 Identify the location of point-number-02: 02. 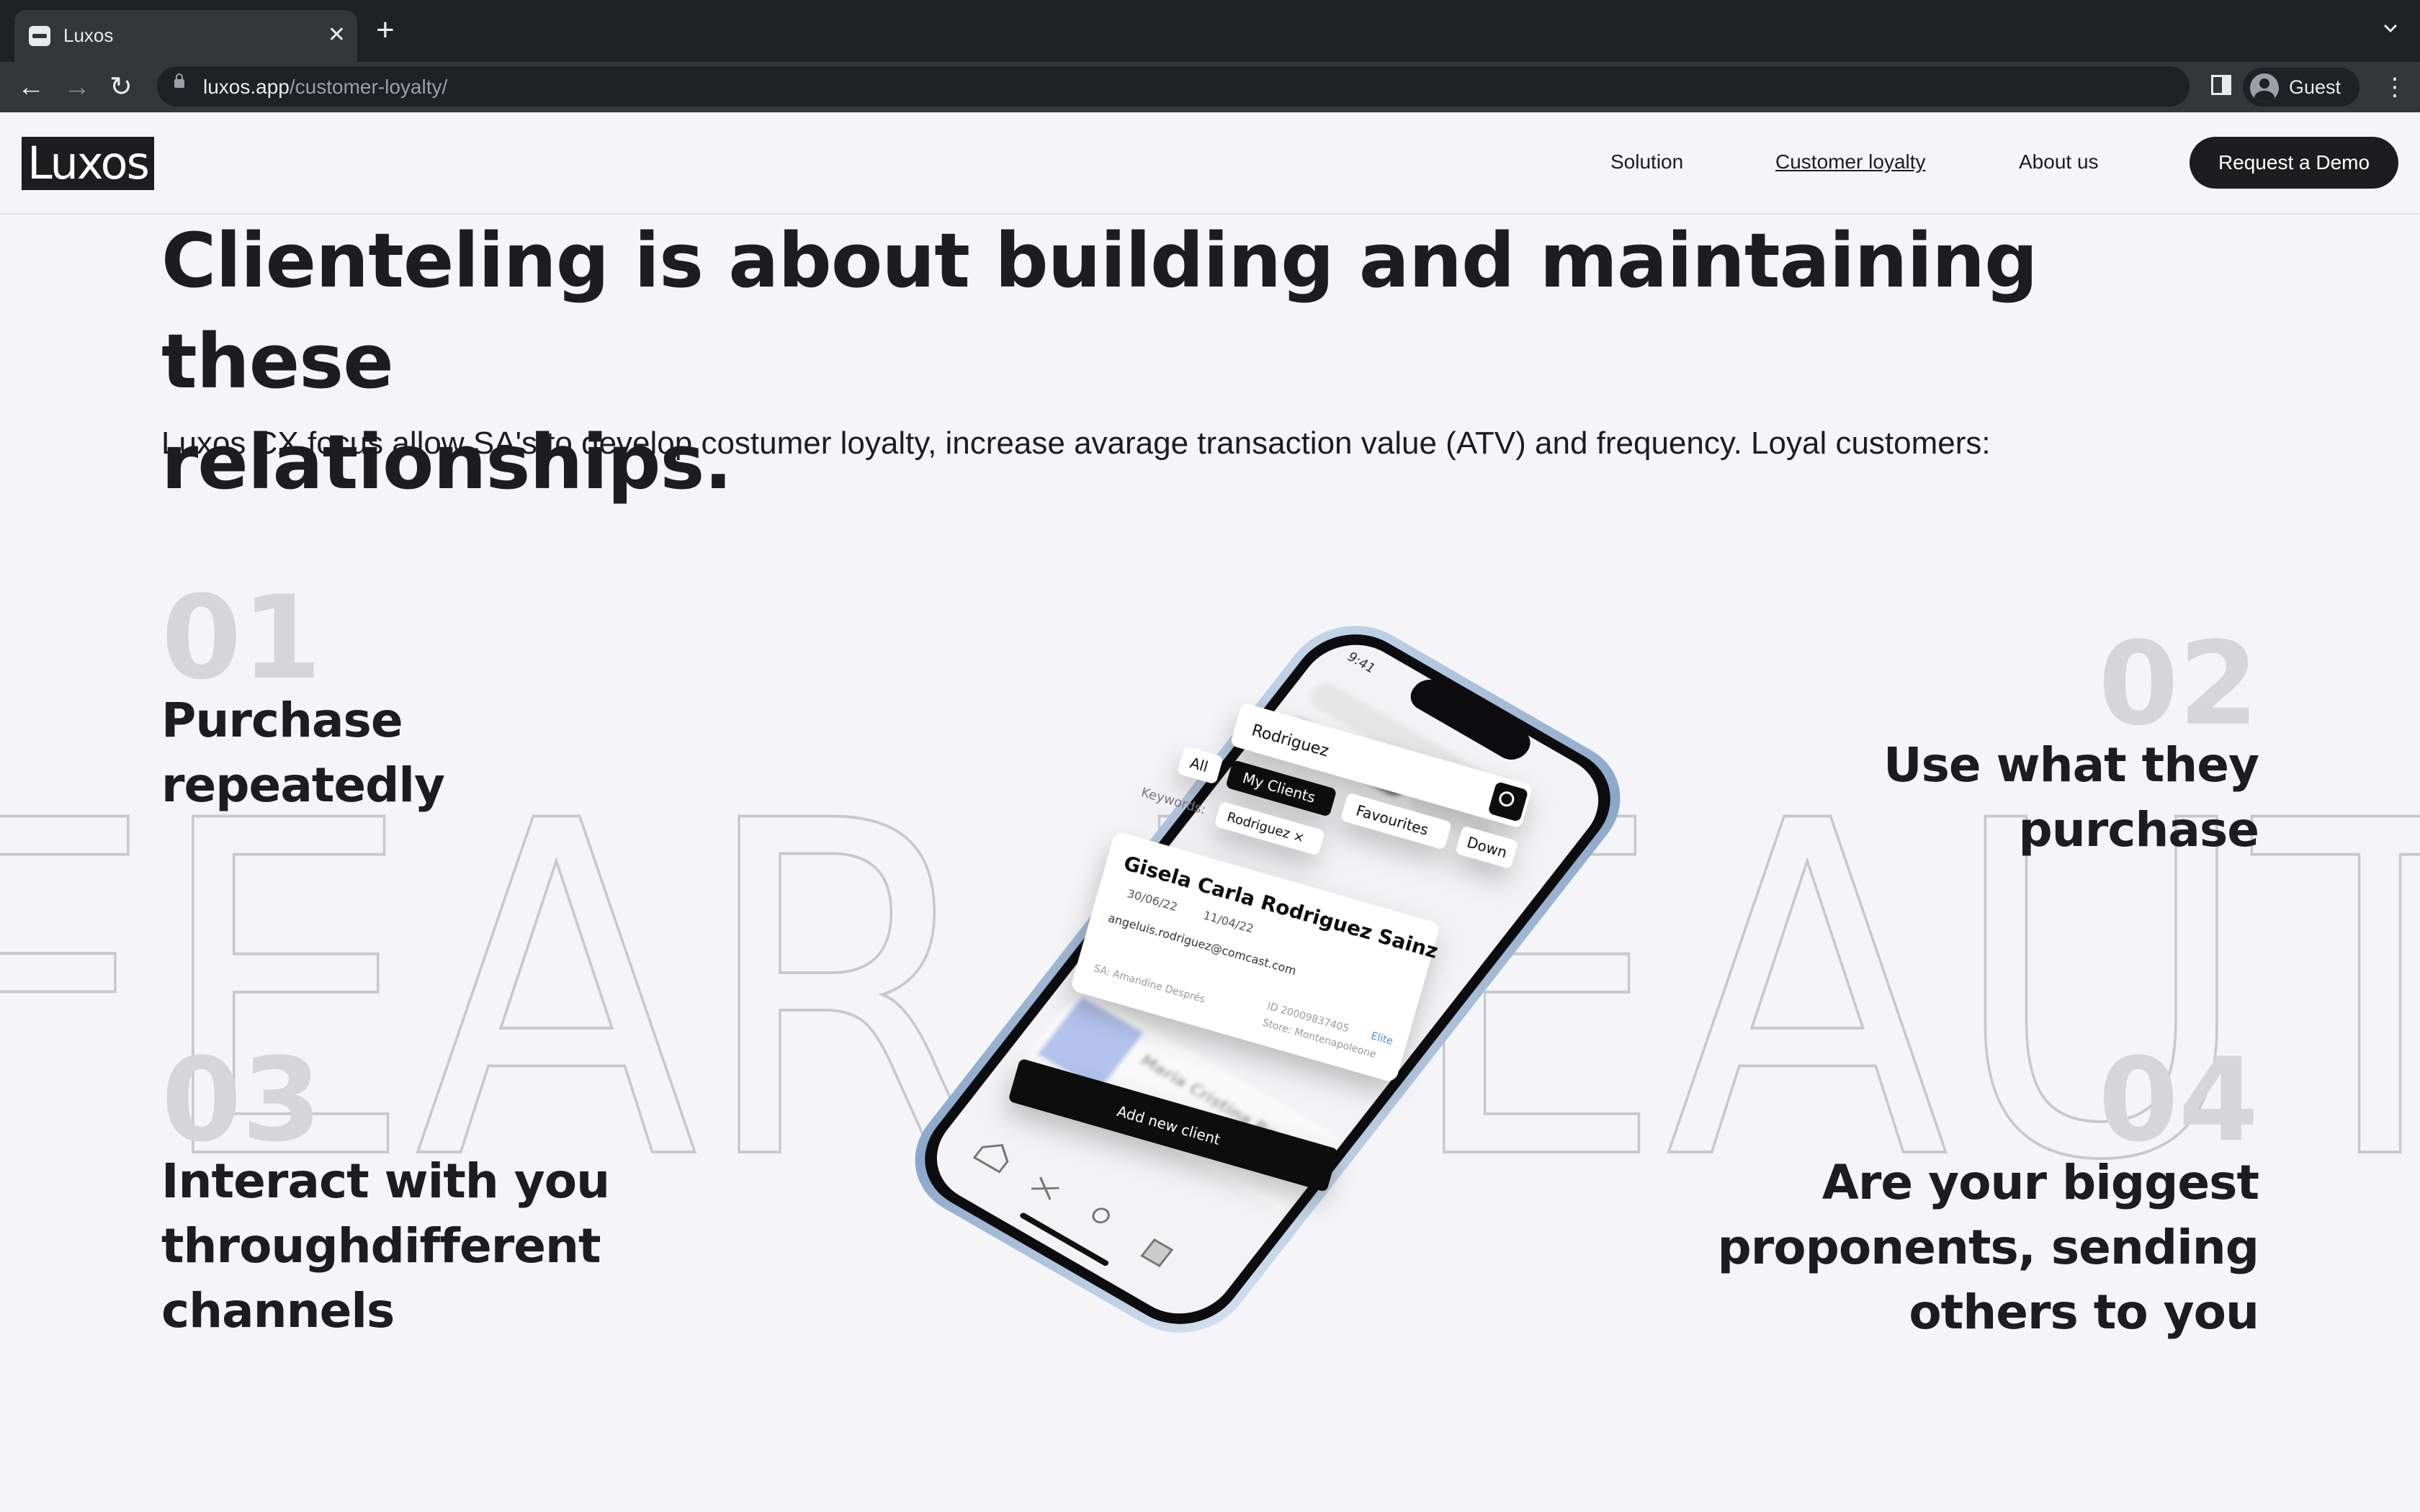
(2178, 683).